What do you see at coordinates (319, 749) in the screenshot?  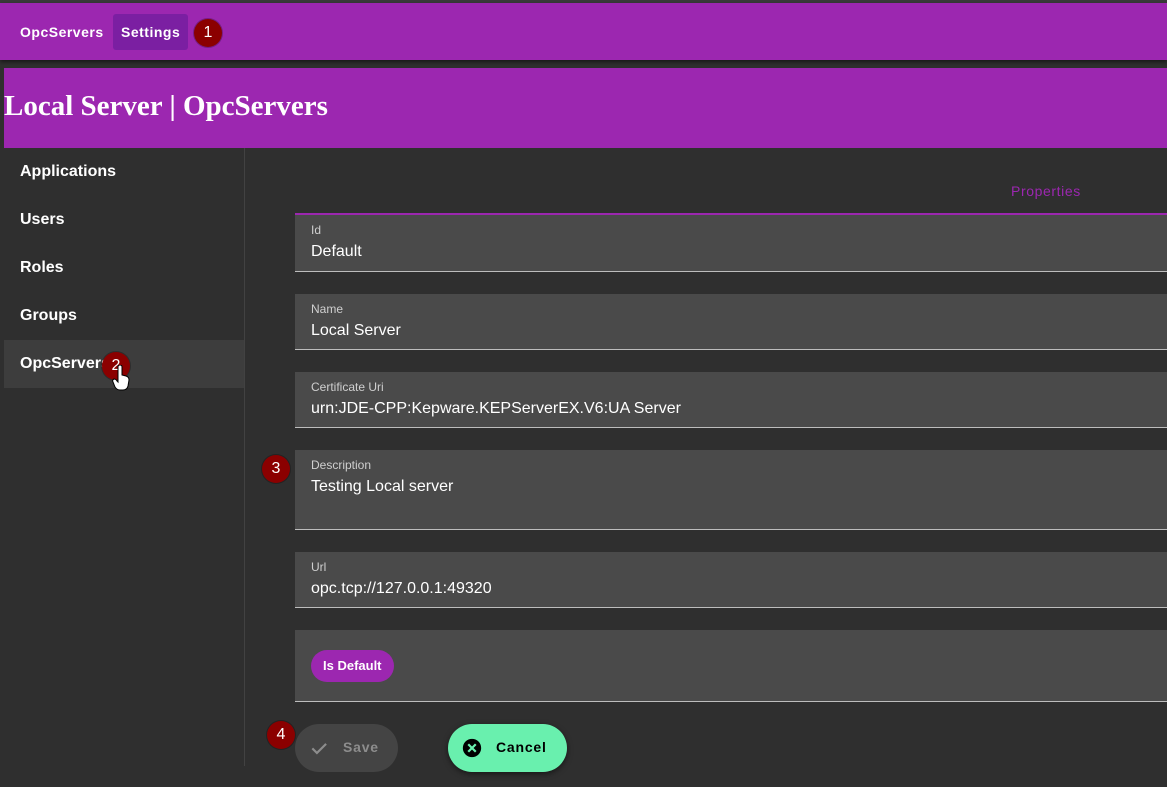 I see `check-icon` at bounding box center [319, 749].